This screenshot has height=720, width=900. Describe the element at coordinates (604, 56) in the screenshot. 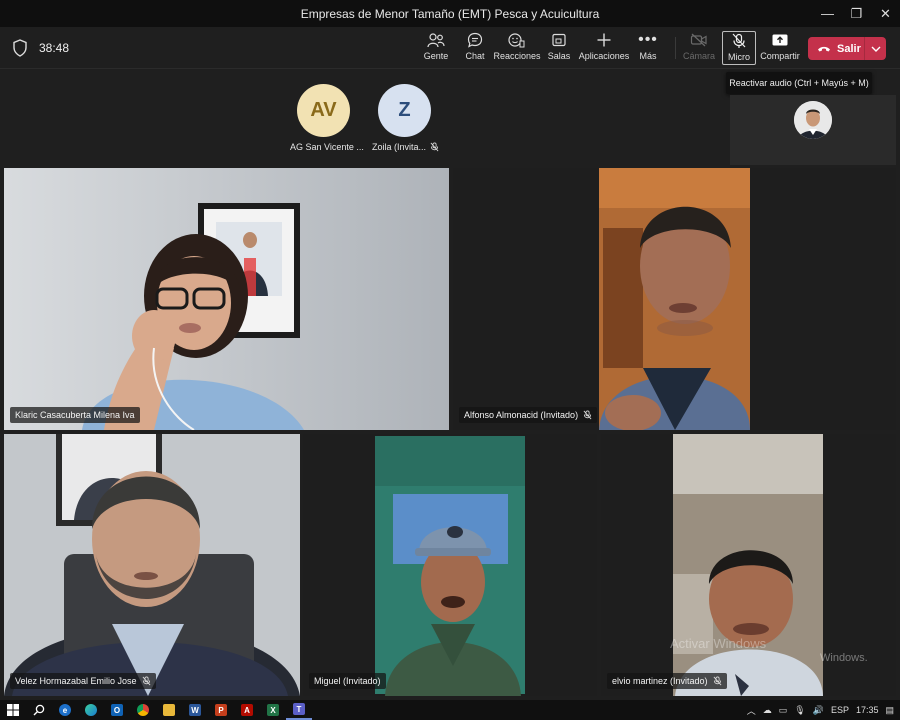

I see `apps-label: Aplicaciones` at that location.